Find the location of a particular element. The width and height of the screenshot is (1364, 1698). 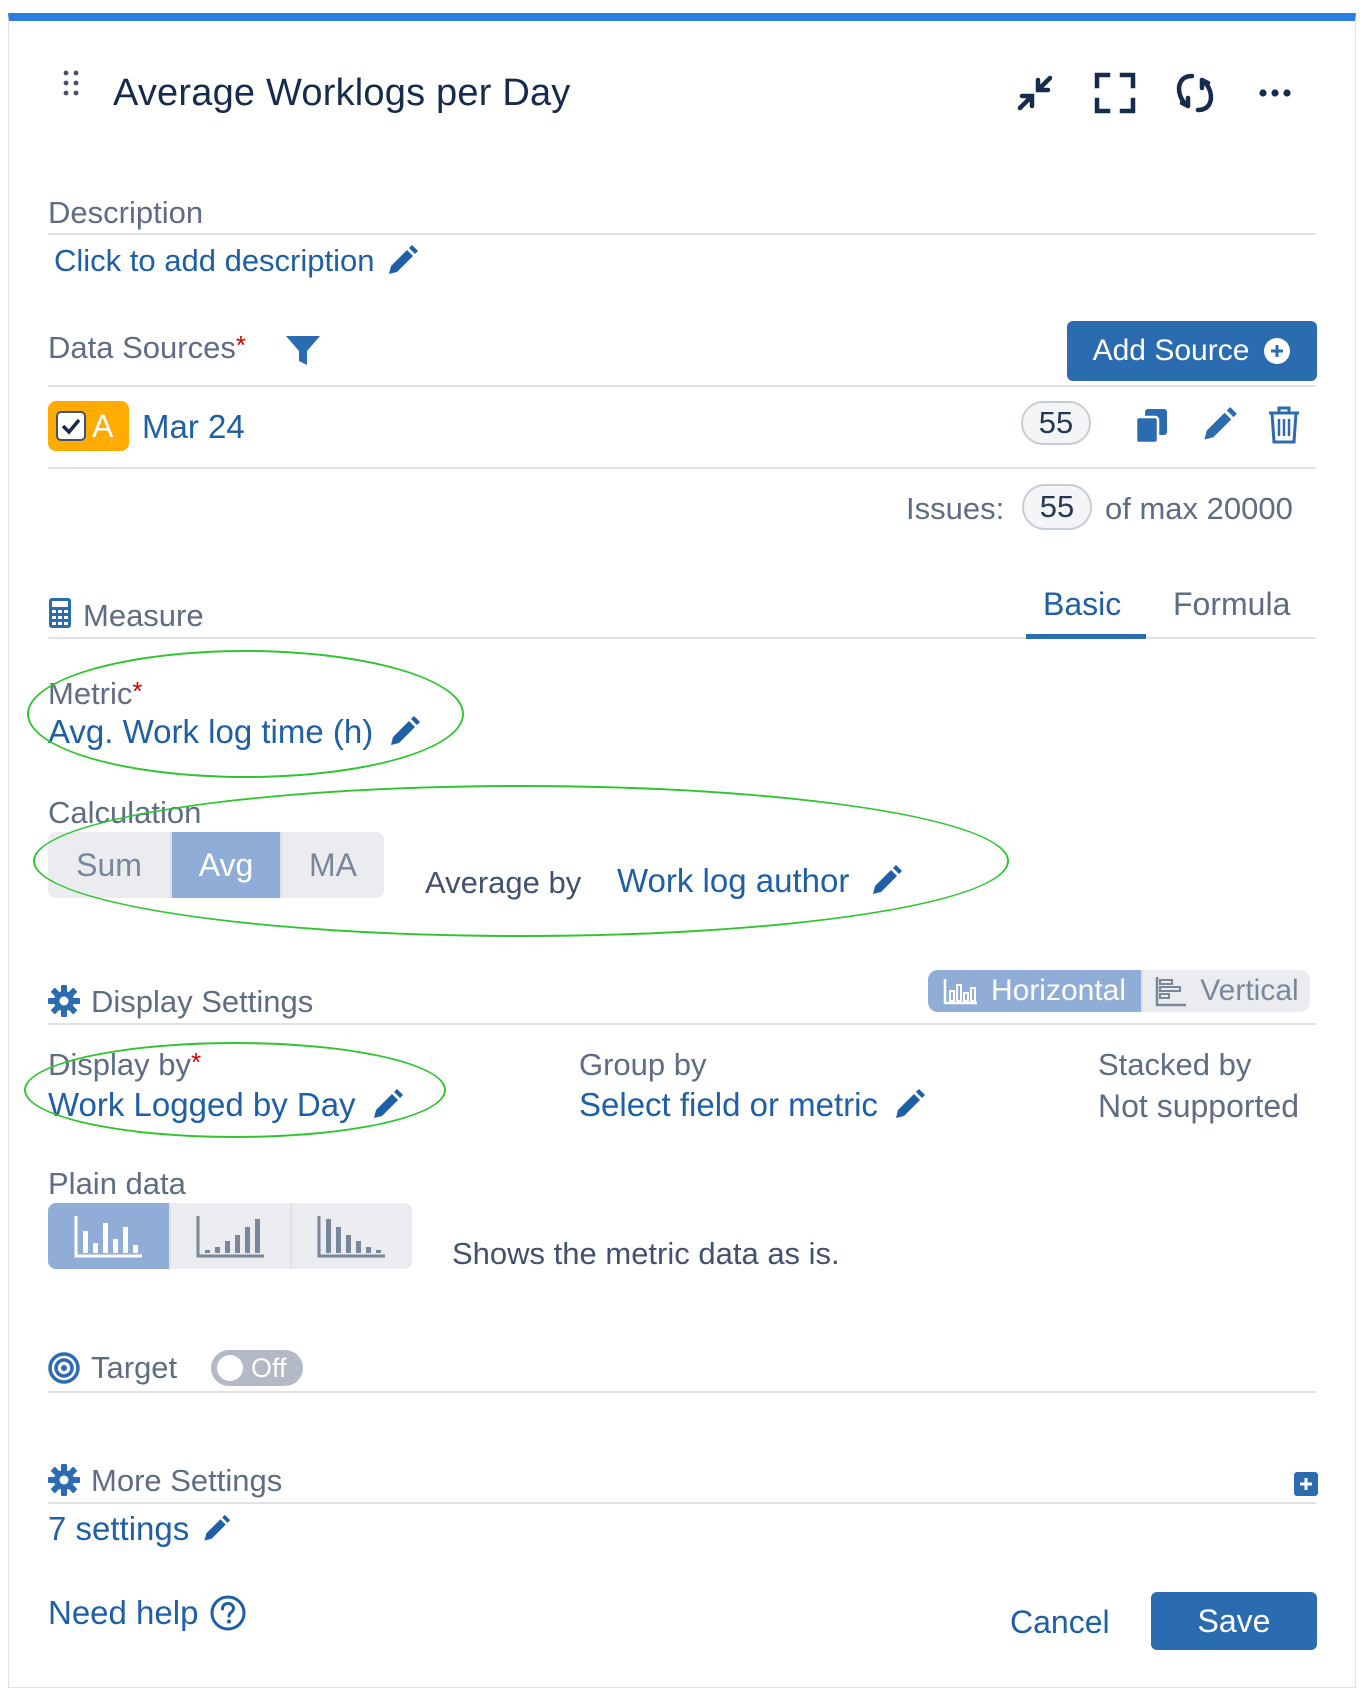

display-by-label: Display by* is located at coordinates (124, 1065).